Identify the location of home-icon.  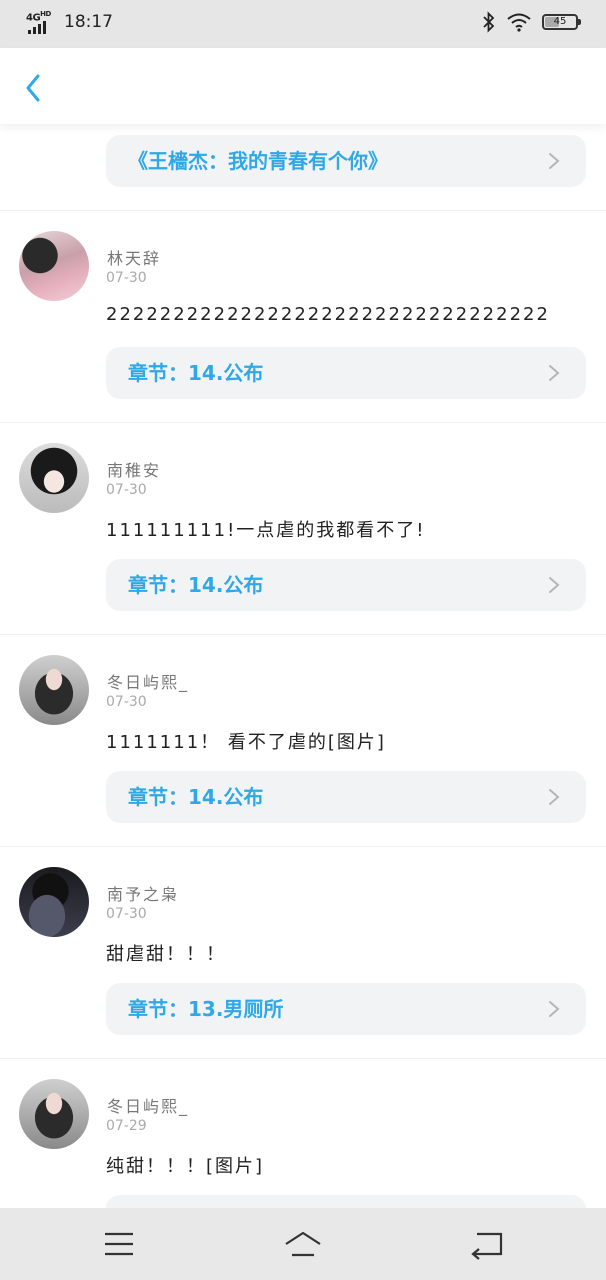
(303, 1244).